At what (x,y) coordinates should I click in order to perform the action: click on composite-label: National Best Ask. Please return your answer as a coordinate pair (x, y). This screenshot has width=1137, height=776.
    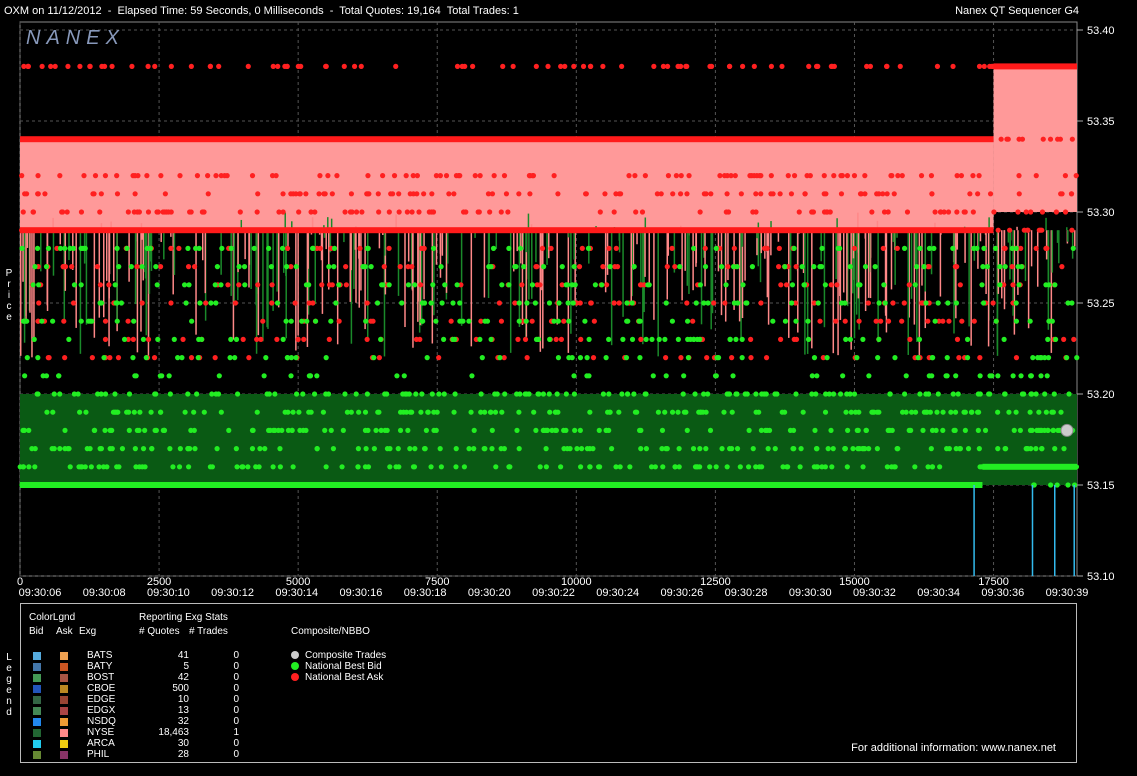
    Looking at the image, I should click on (344, 677).